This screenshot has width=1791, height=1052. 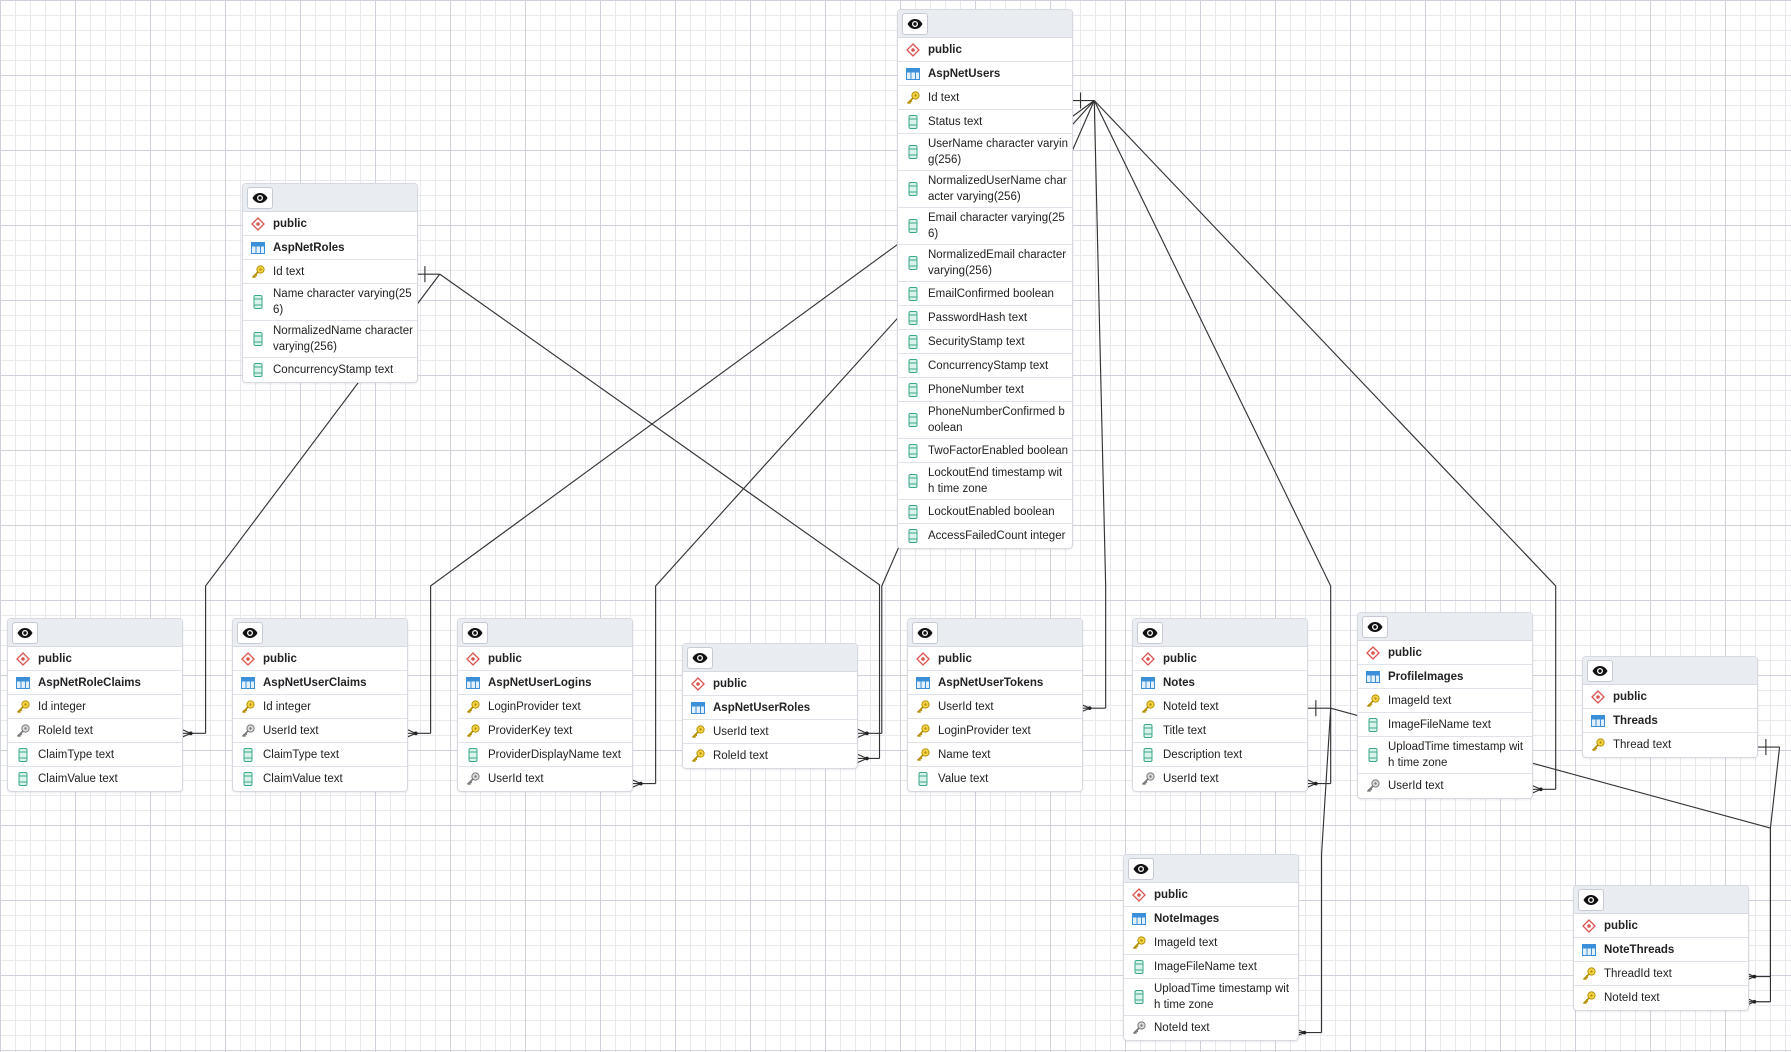 I want to click on column-row: PhoneNumberConfirmed boolean, so click(x=985, y=420).